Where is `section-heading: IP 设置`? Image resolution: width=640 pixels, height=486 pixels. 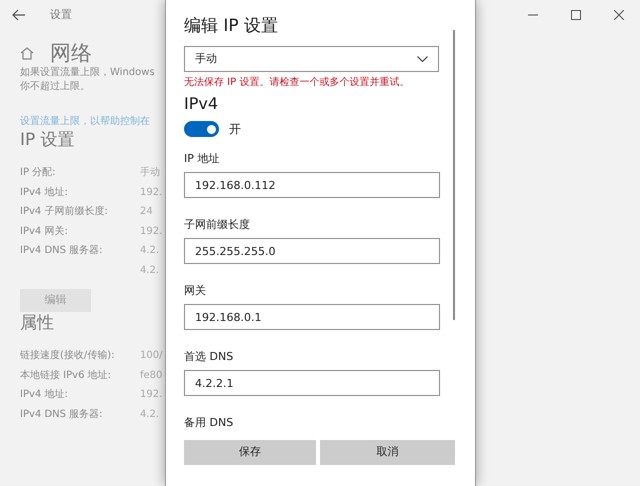 section-heading: IP 设置 is located at coordinates (47, 140).